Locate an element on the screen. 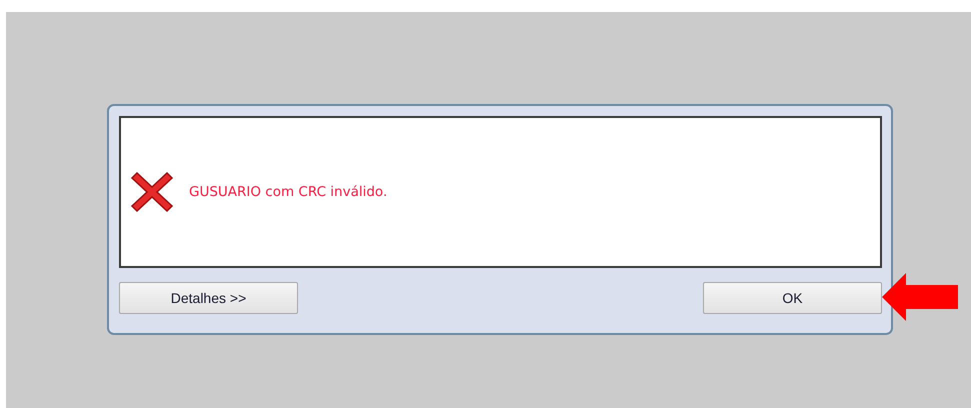  error-icon is located at coordinates (152, 192).